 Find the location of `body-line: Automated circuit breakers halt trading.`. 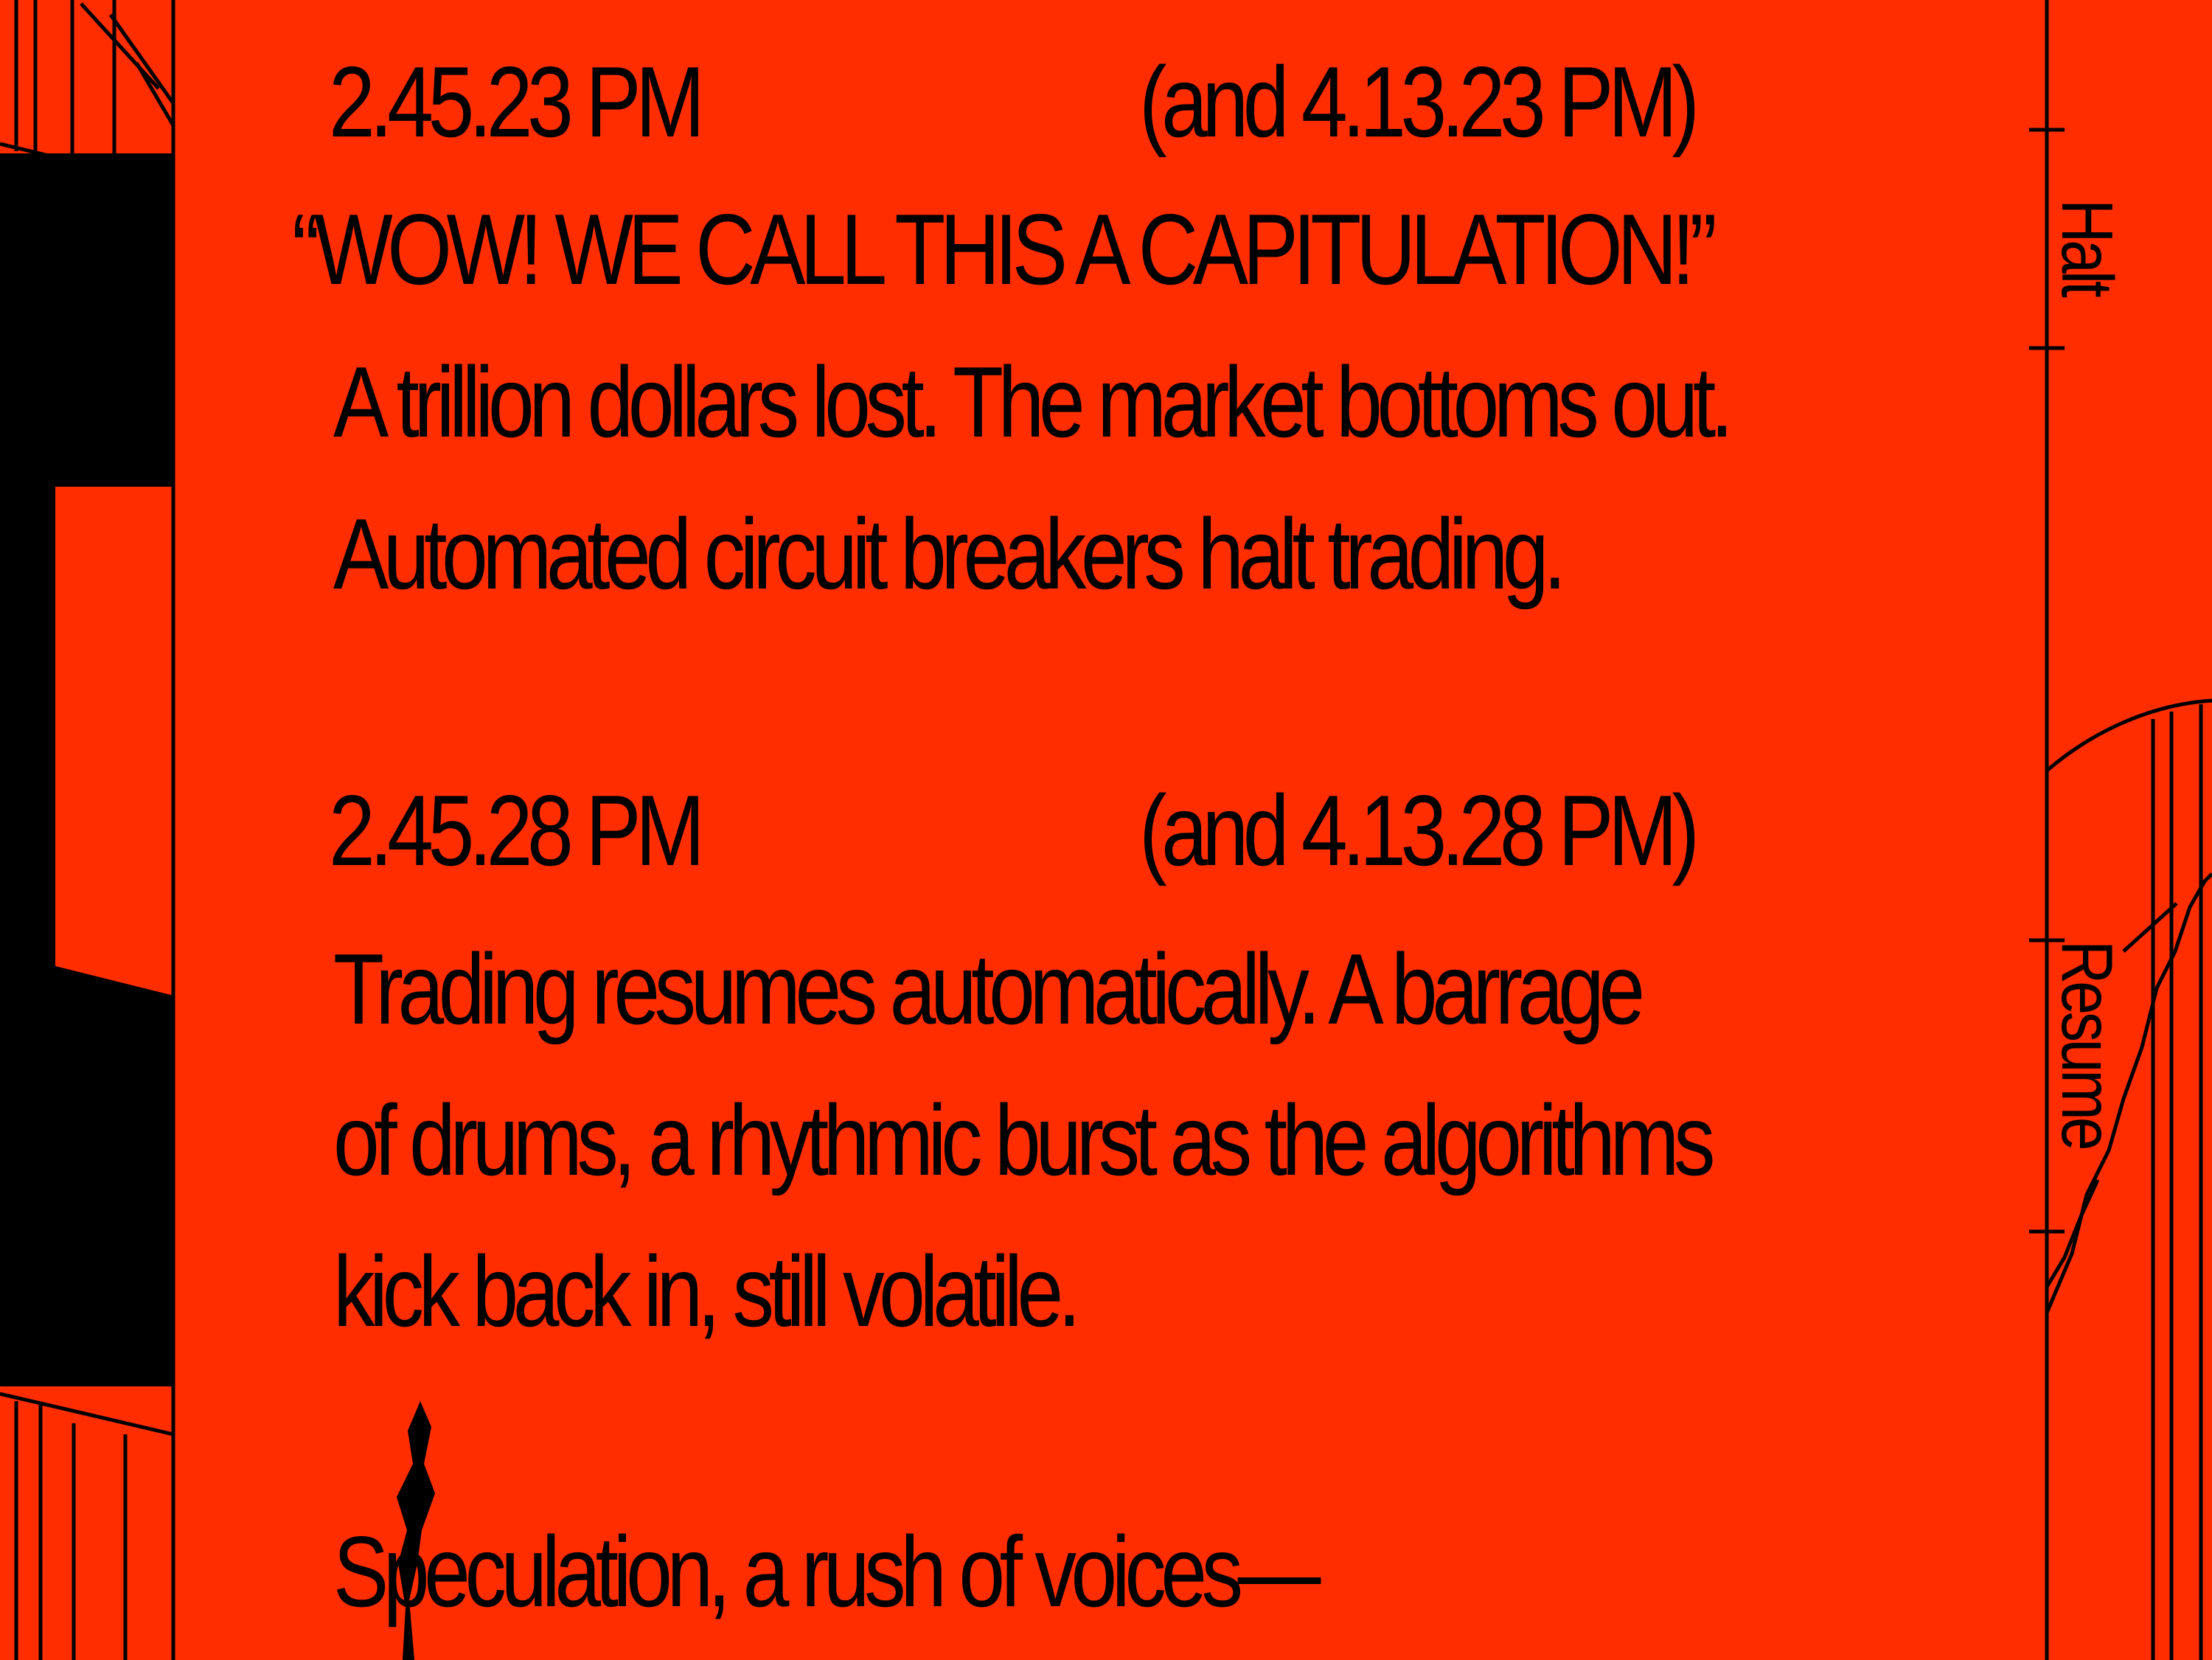

body-line: Automated circuit breakers halt trading. is located at coordinates (950, 554).